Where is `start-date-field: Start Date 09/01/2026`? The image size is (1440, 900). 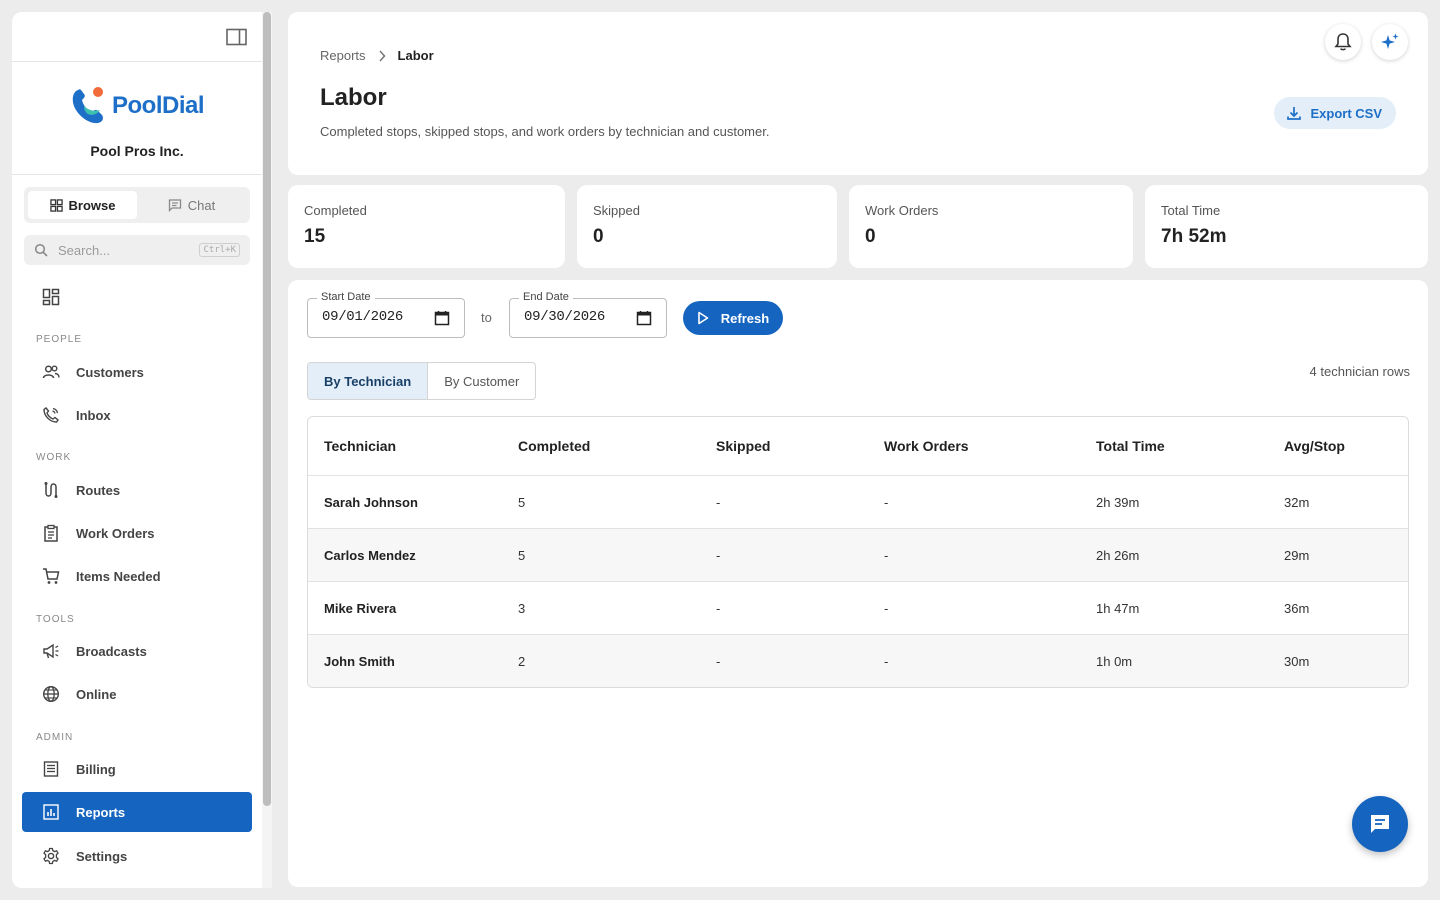 start-date-field: Start Date 09/01/2026 is located at coordinates (386, 314).